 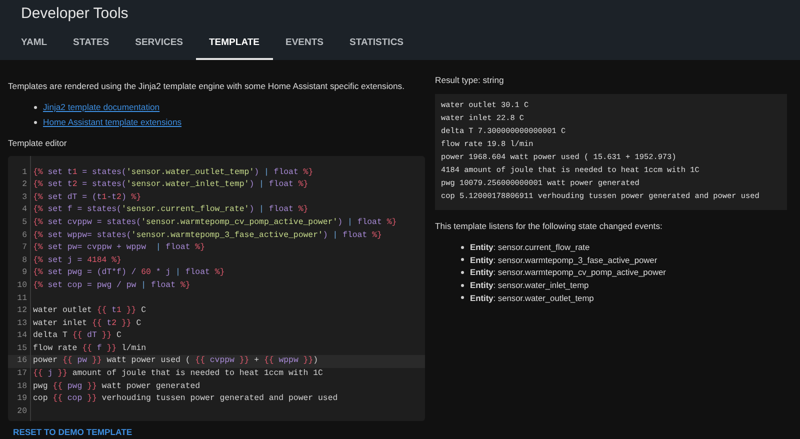 I want to click on editor-title: Template editor, so click(x=38, y=143).